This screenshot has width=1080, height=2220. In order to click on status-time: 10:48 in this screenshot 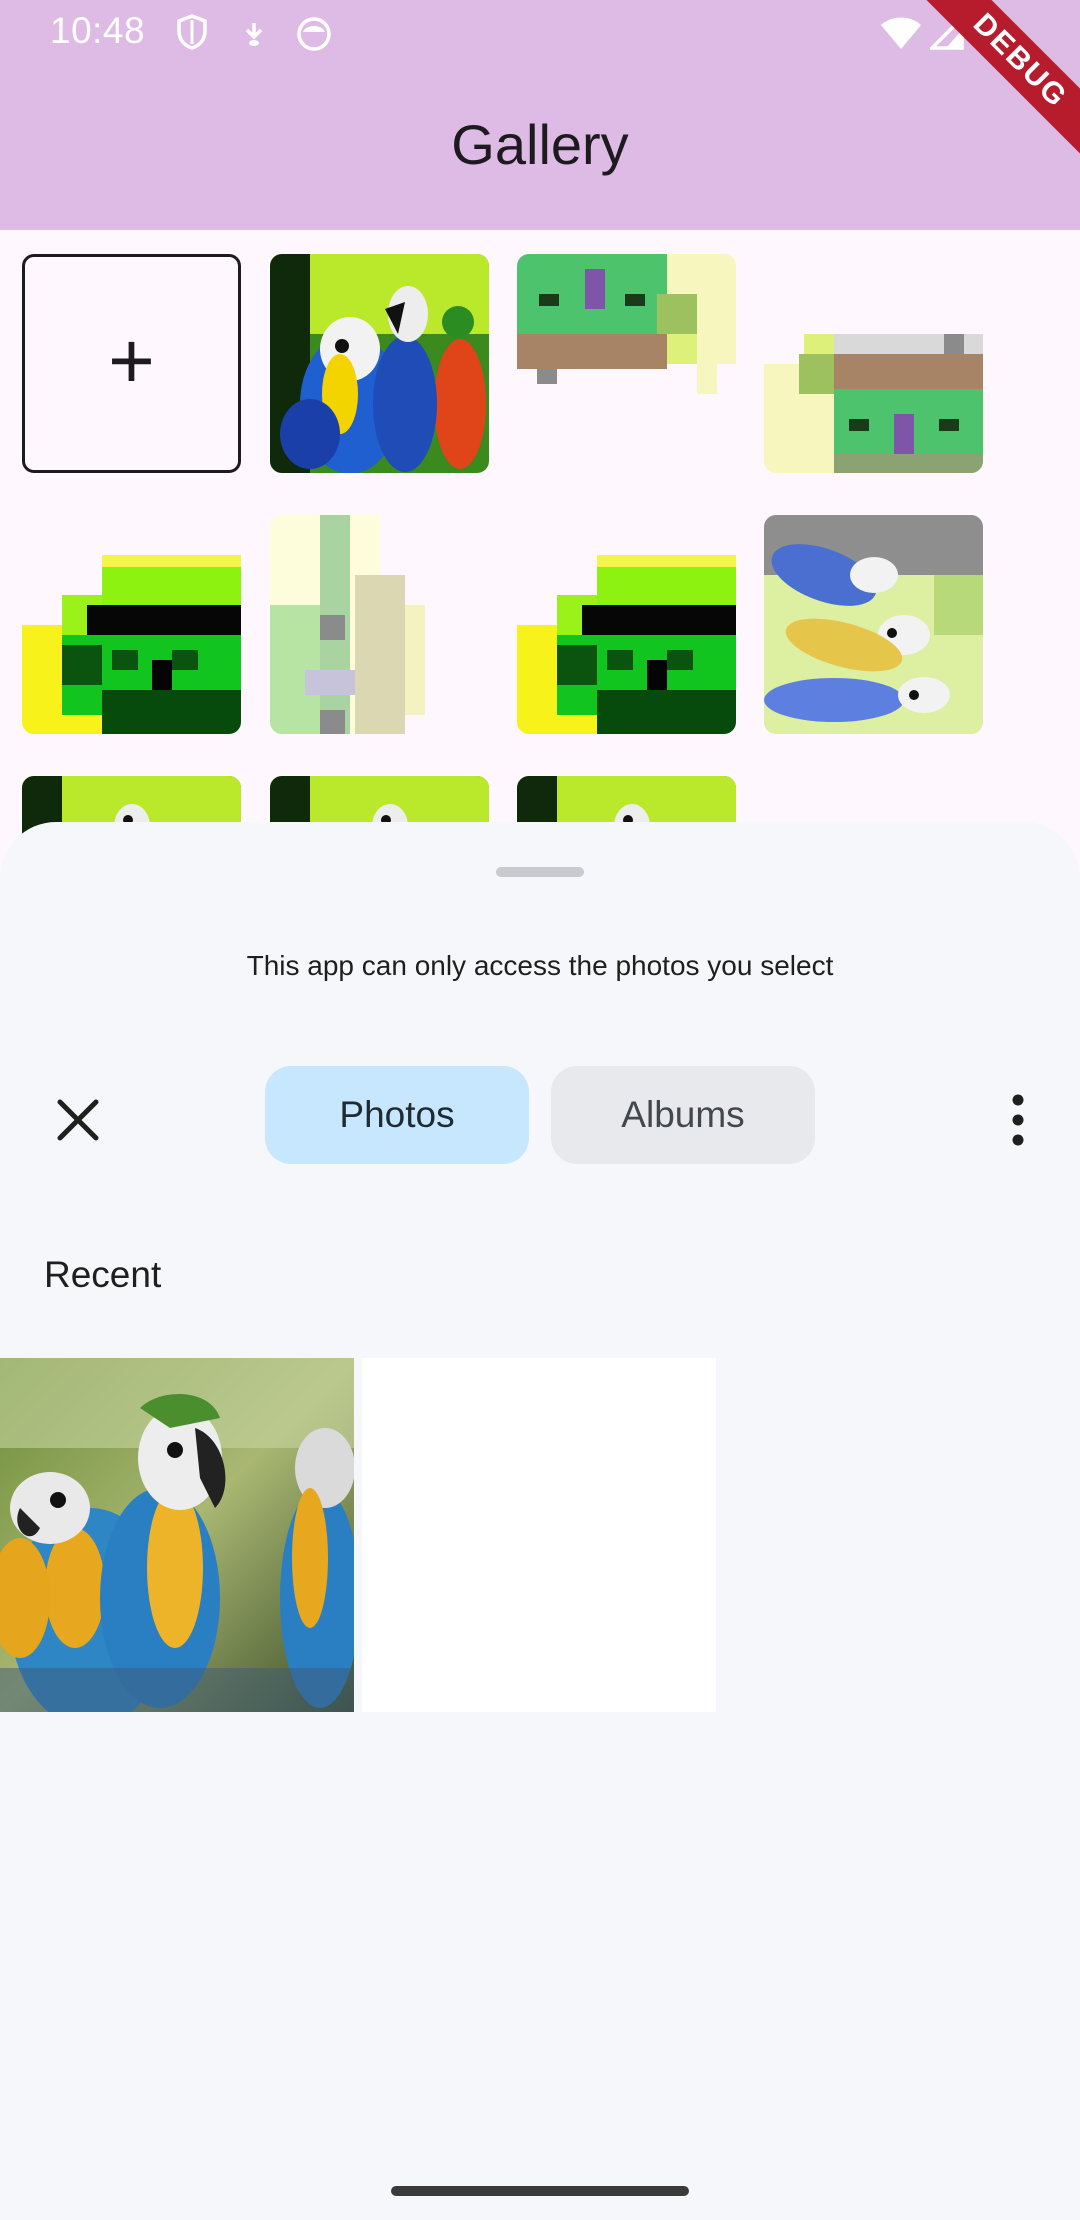, I will do `click(98, 30)`.